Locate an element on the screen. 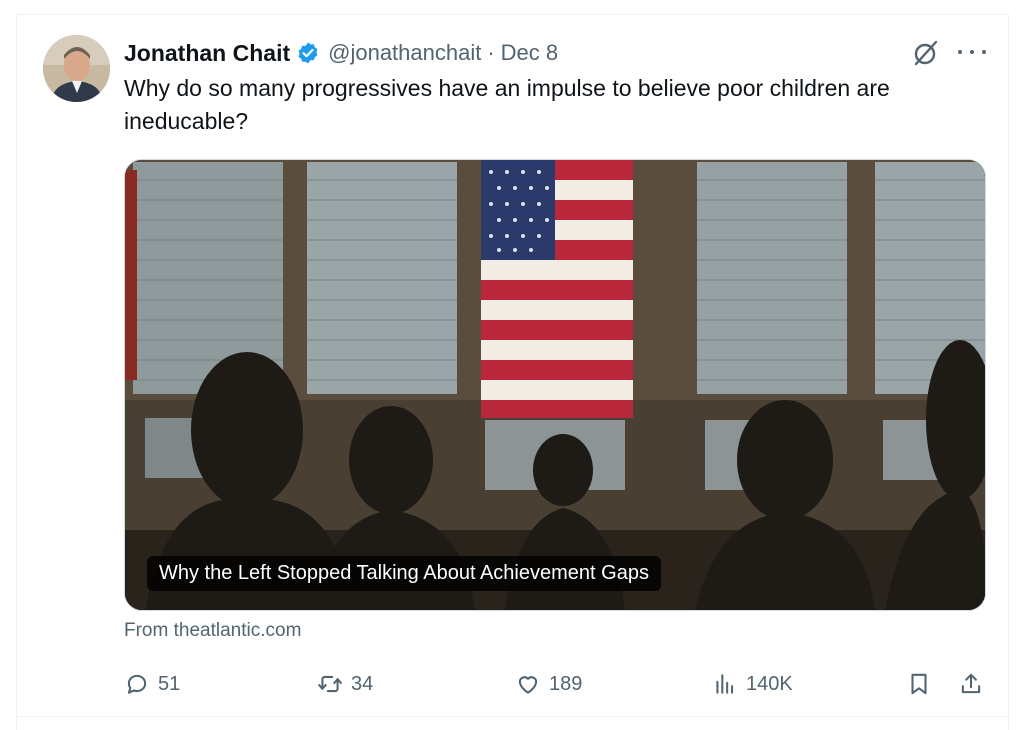  tweet-date: Dec 8 is located at coordinates (529, 53).